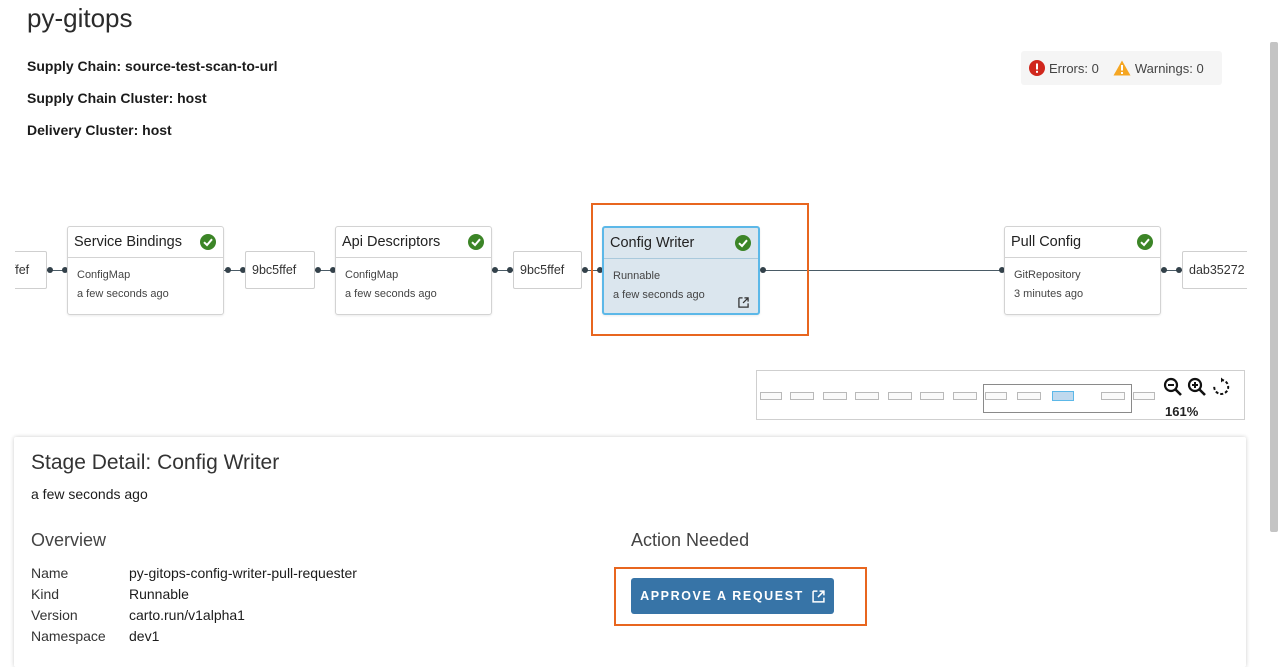 Image resolution: width=1278 pixels, height=667 pixels. Describe the element at coordinates (1046, 242) in the screenshot. I see `stage-name: Pull Config` at that location.